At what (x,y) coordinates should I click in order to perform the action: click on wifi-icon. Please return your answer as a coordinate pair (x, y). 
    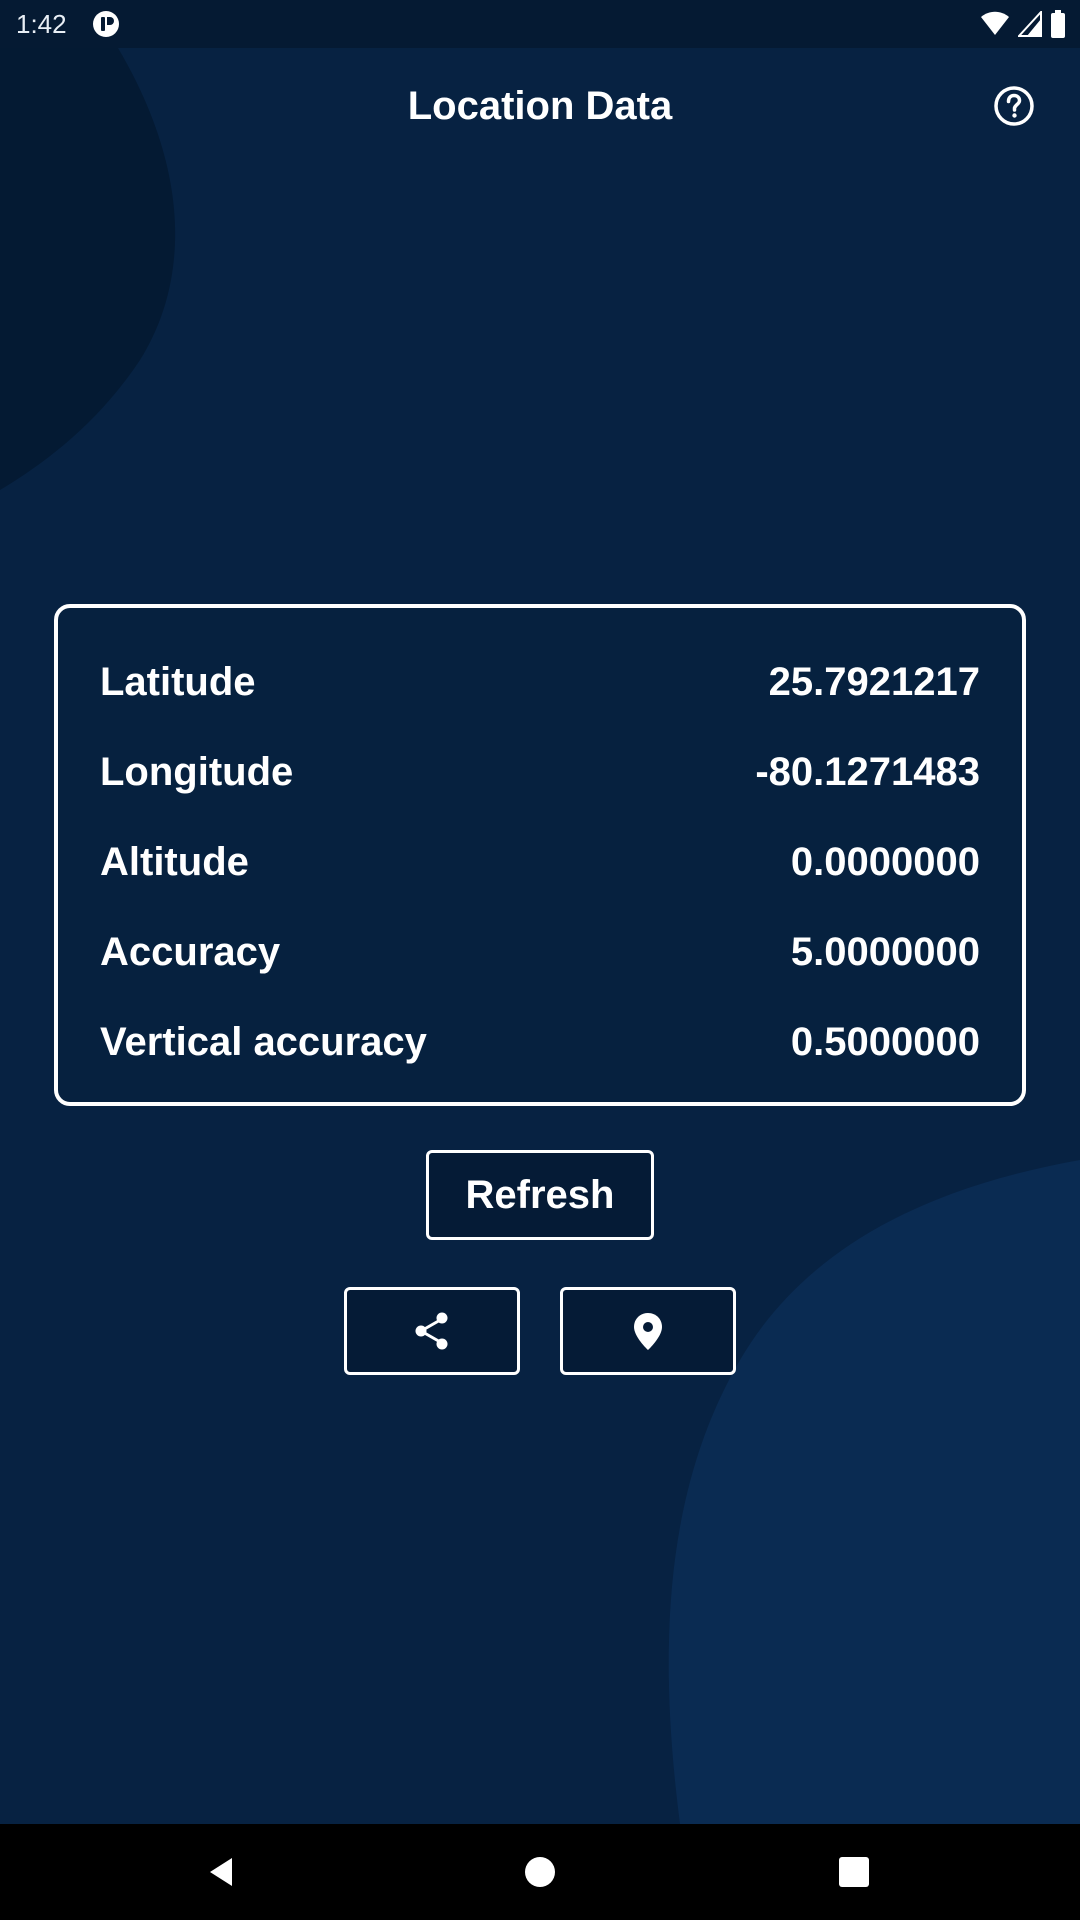
    Looking at the image, I should click on (995, 23).